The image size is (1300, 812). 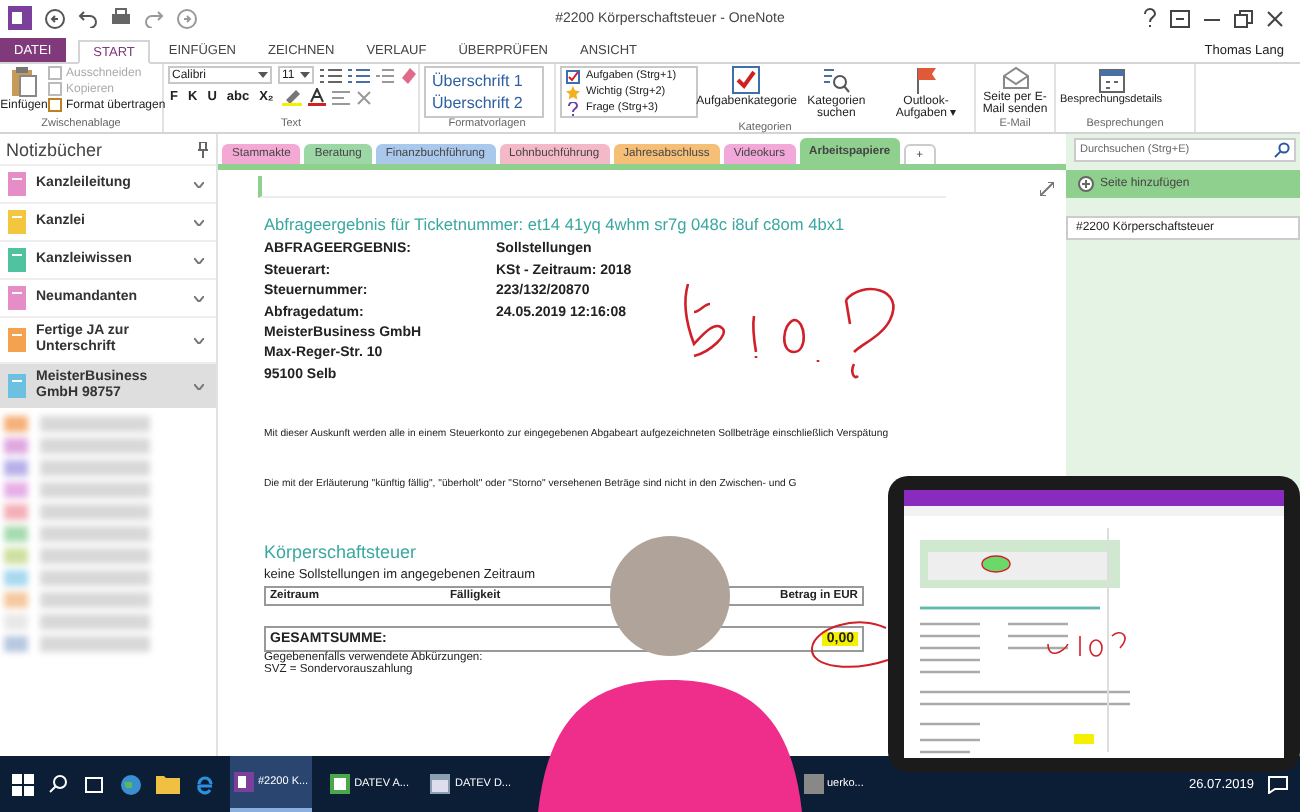 I want to click on delete-icon, so click(x=363, y=97).